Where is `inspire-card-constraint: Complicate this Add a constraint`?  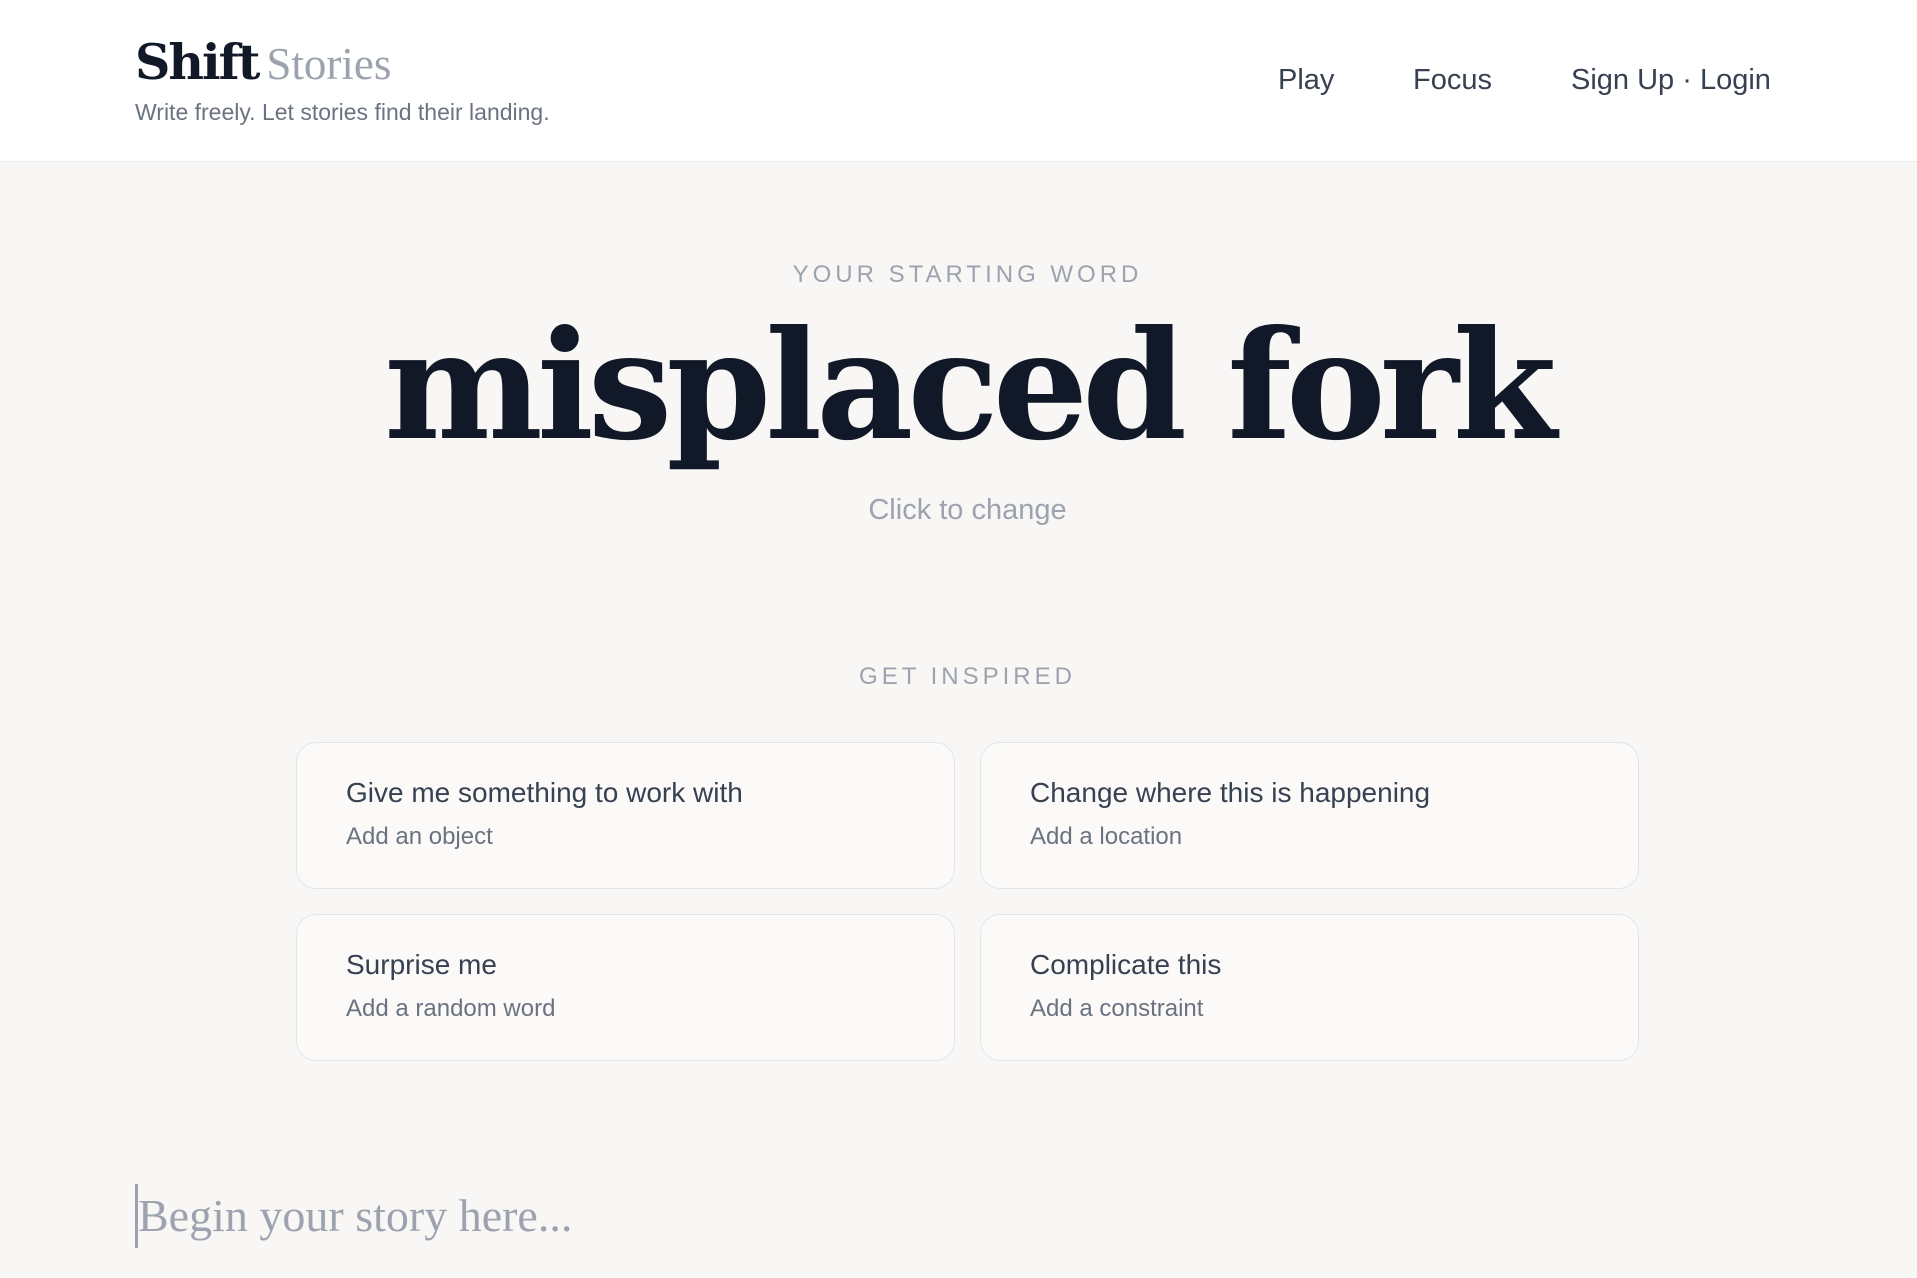
inspire-card-constraint: Complicate this Add a constraint is located at coordinates (1309, 987).